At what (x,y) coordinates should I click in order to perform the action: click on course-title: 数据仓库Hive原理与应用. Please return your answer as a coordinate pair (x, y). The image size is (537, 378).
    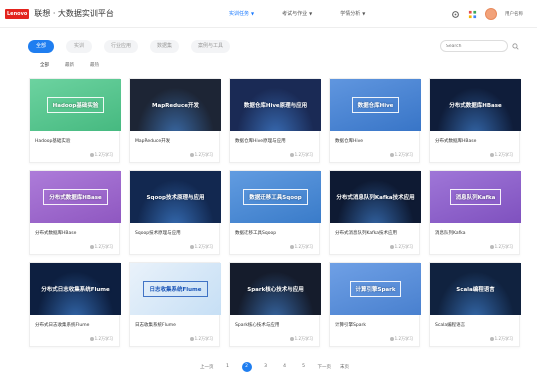
    Looking at the image, I should click on (277, 141).